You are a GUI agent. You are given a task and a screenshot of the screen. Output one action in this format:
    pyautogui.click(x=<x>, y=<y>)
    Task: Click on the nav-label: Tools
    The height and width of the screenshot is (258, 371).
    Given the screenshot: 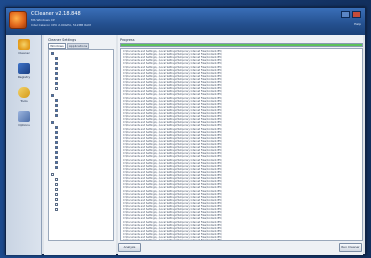 What is the action you would take?
    pyautogui.click(x=24, y=101)
    